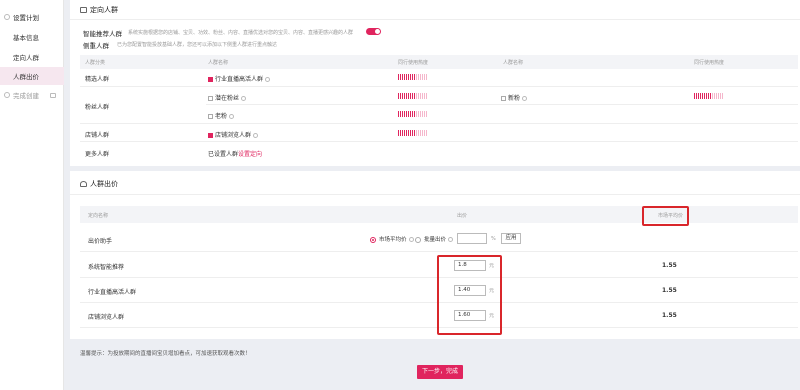 The image size is (800, 390). Describe the element at coordinates (239, 78) in the screenshot. I see `crowd-option: 行业直播高活人群` at that location.